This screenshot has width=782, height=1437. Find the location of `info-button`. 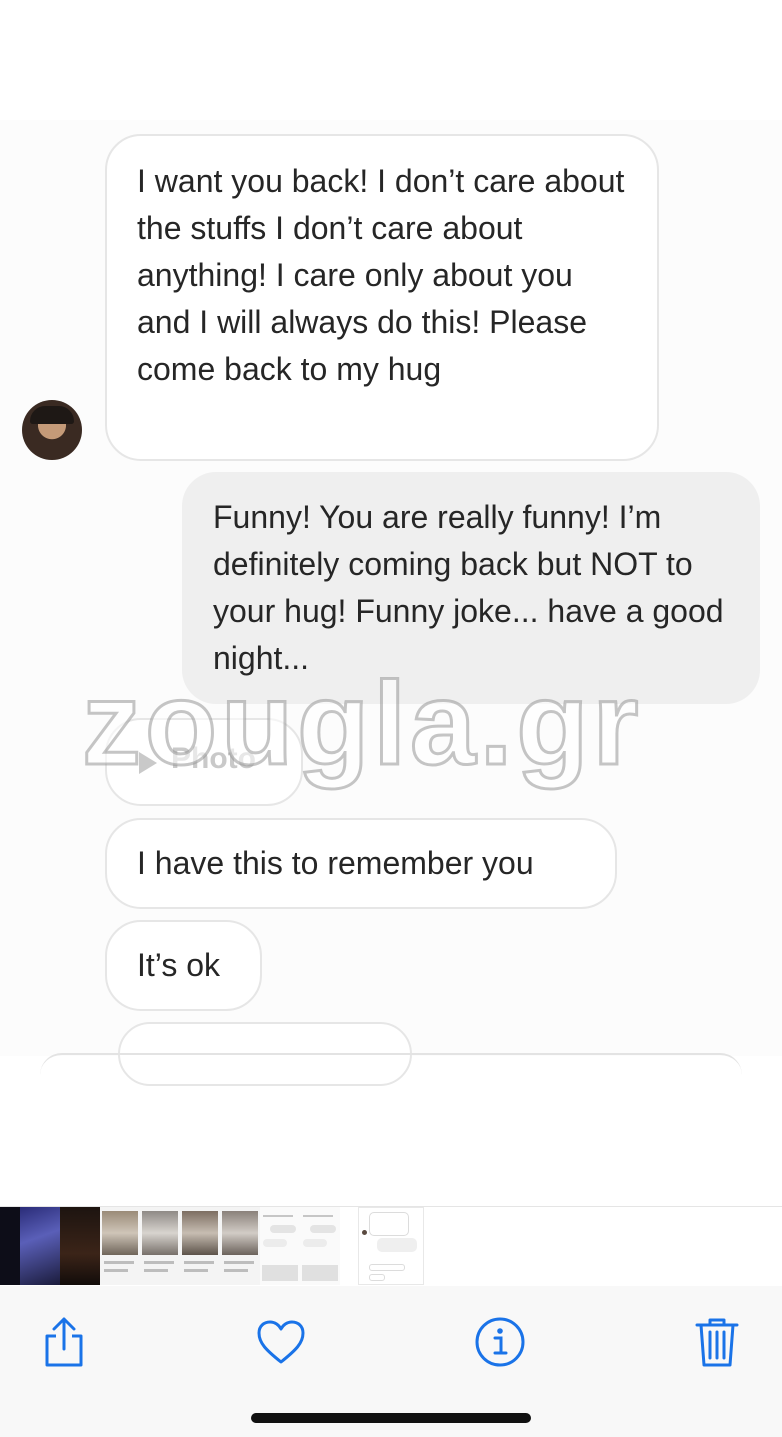

info-button is located at coordinates (500, 1342).